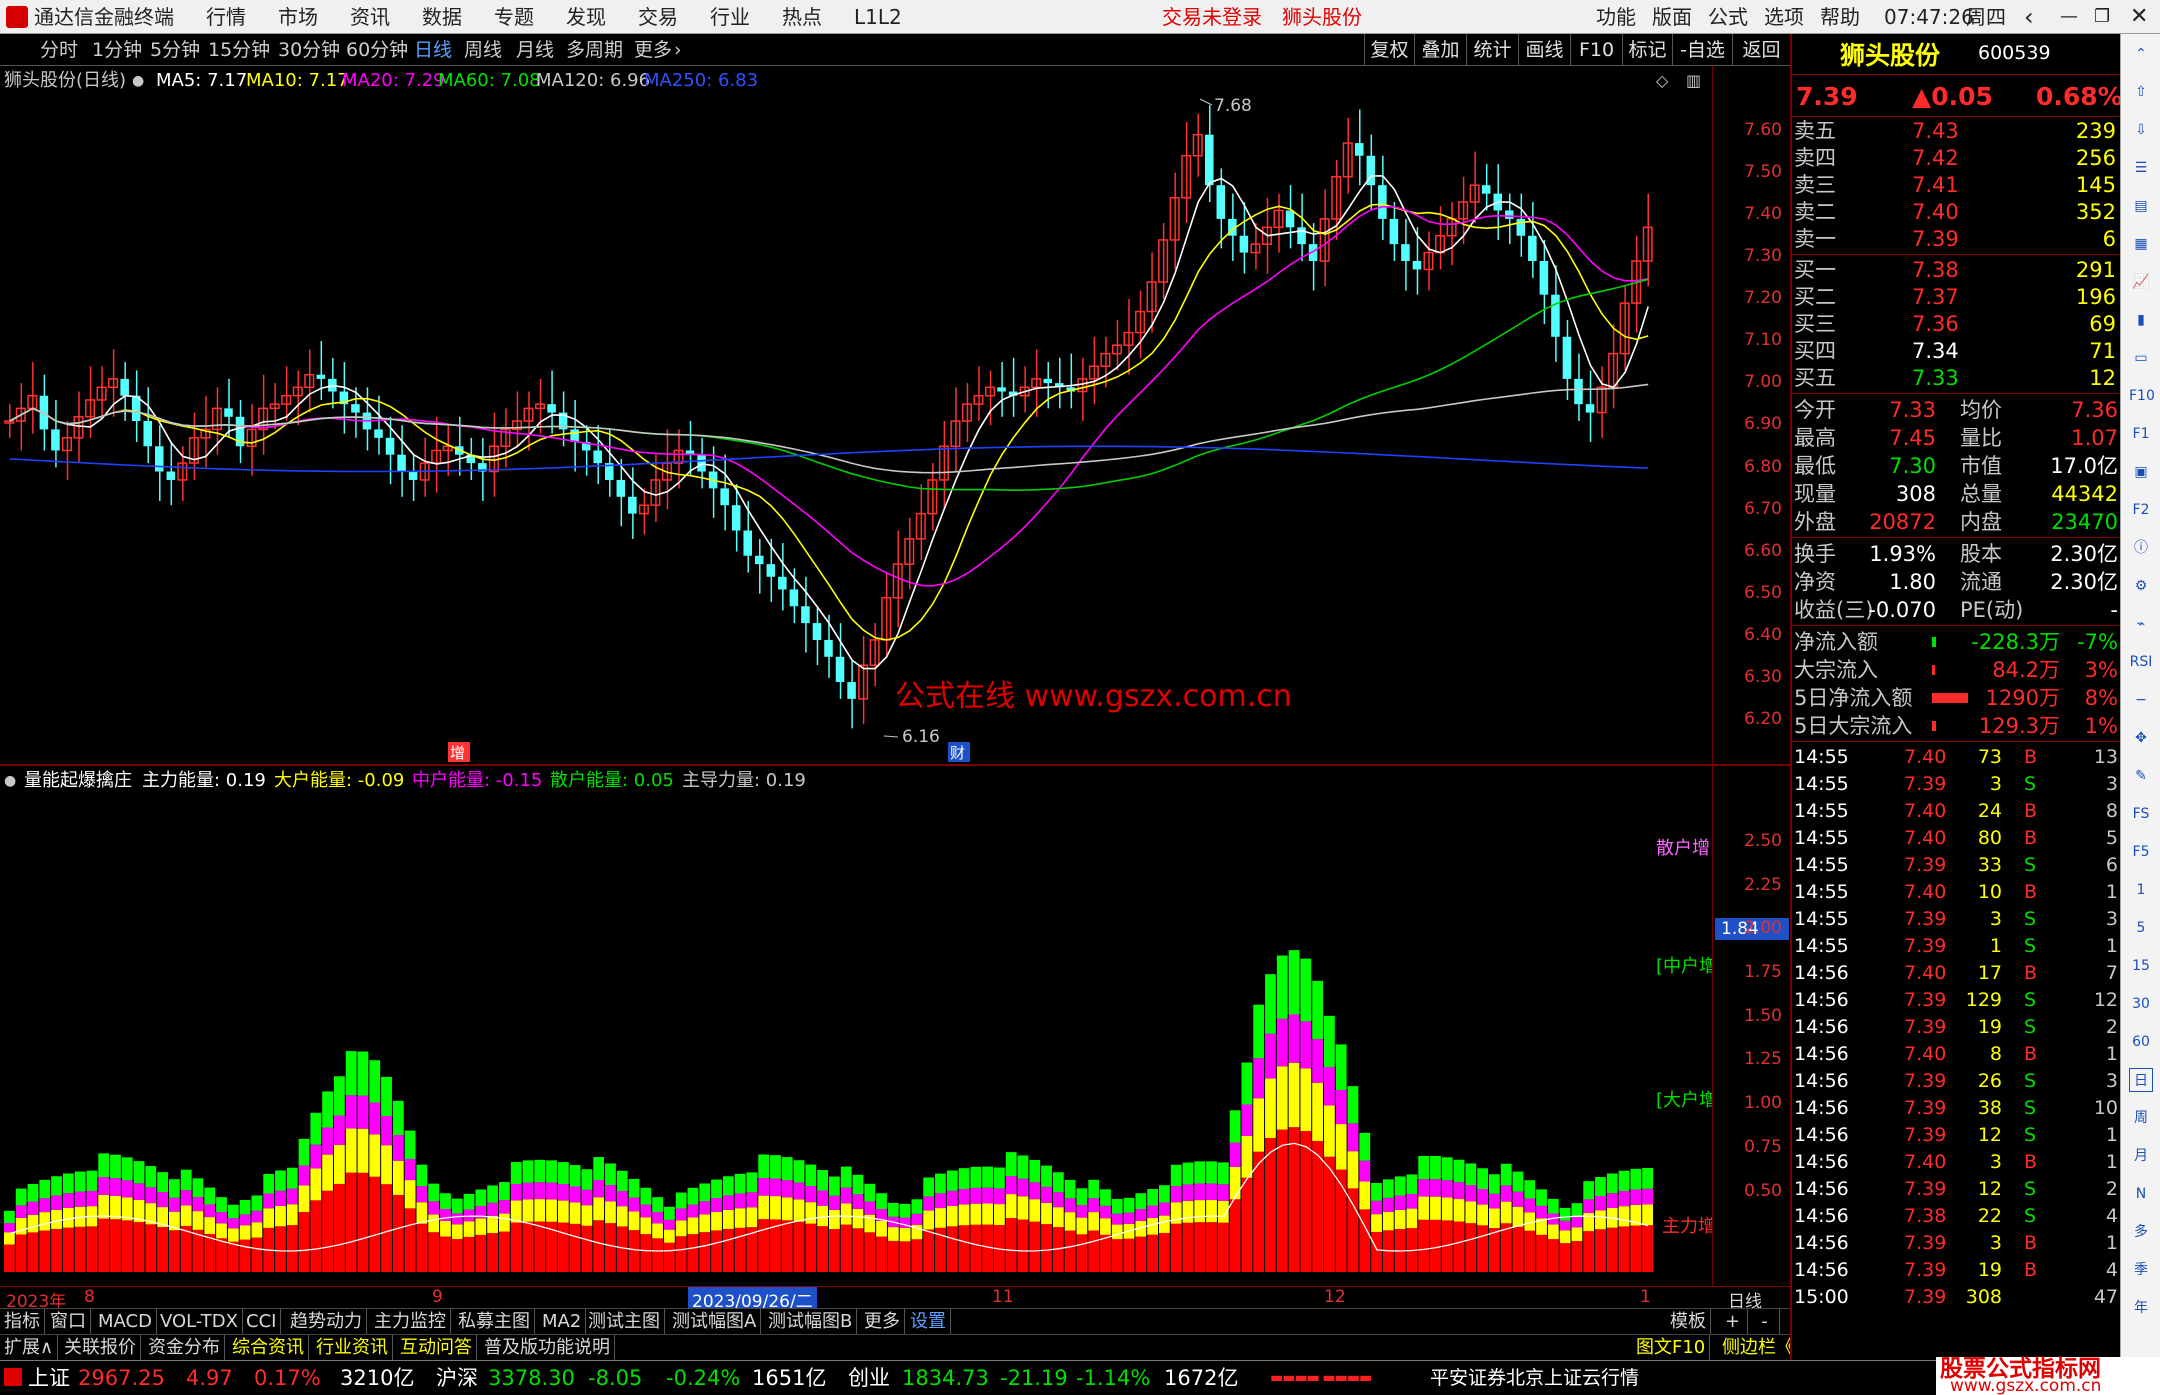 The width and height of the screenshot is (2160, 1395). I want to click on login-status: 交易未登录, so click(1212, 17).